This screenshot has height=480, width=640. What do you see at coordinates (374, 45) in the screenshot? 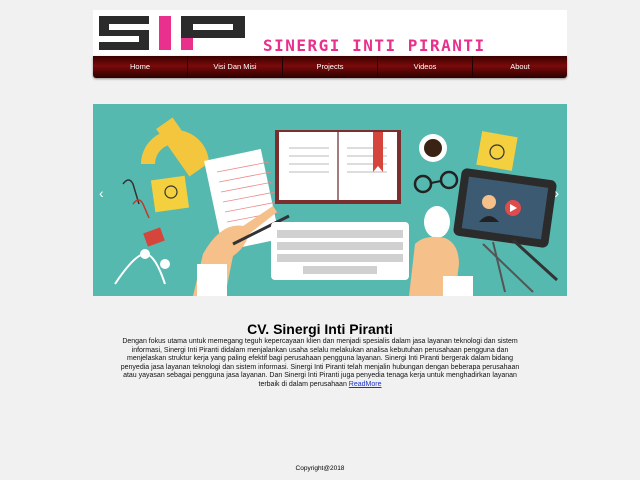
I see `brand-name: SINERGI INTI PIRANTI` at bounding box center [374, 45].